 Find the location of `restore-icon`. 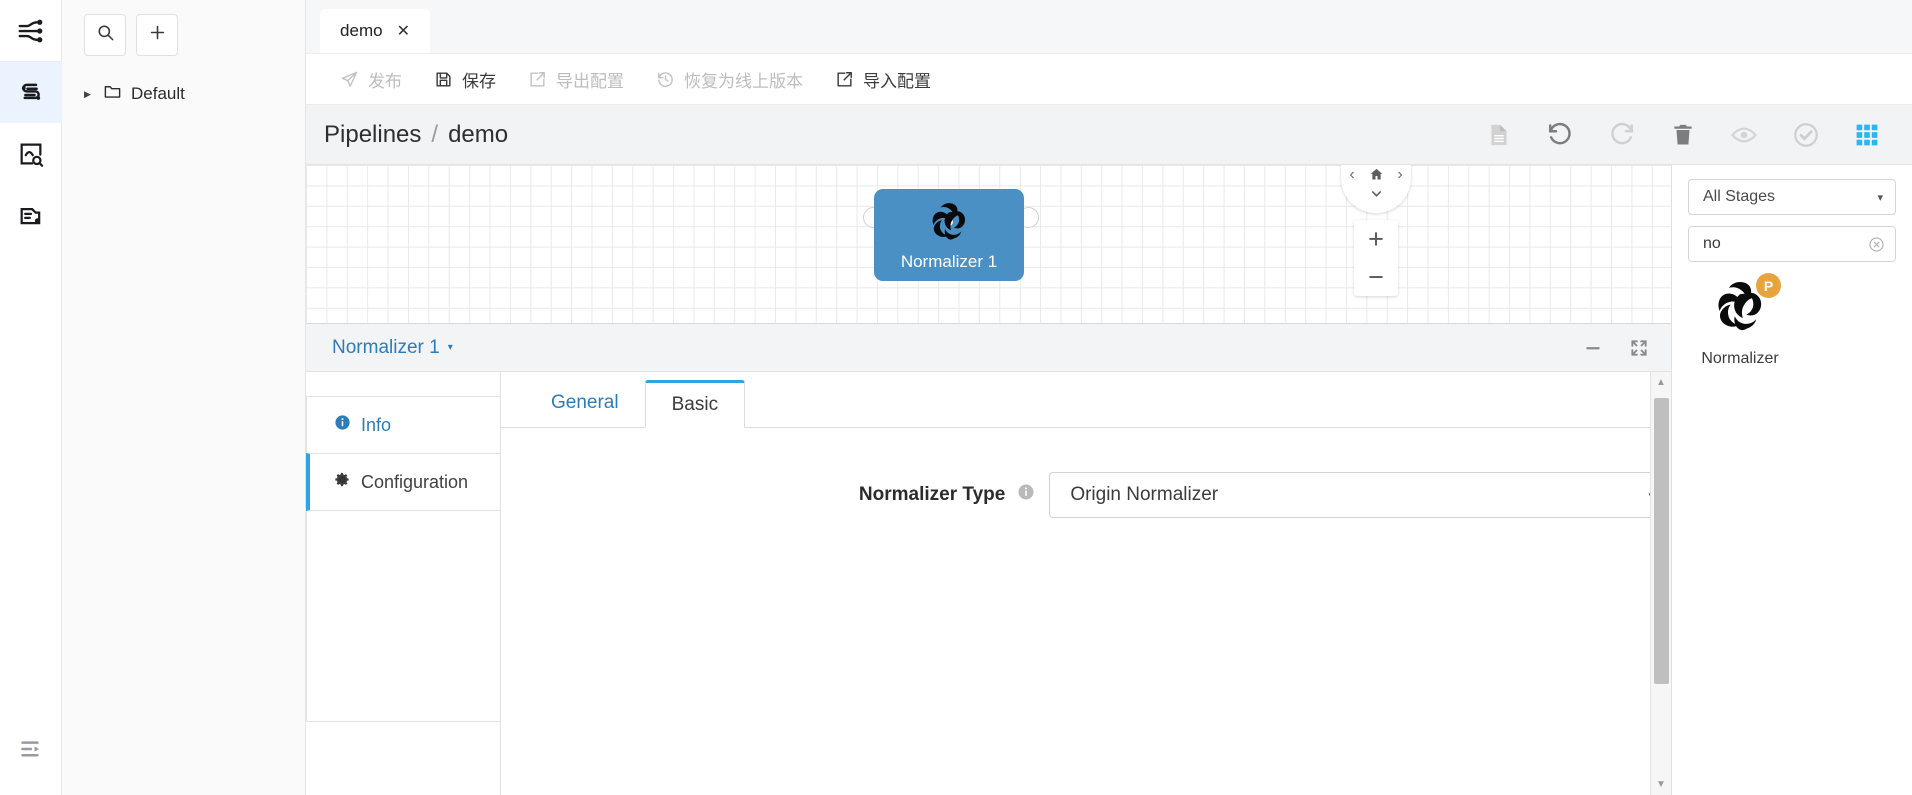

restore-icon is located at coordinates (665, 79).